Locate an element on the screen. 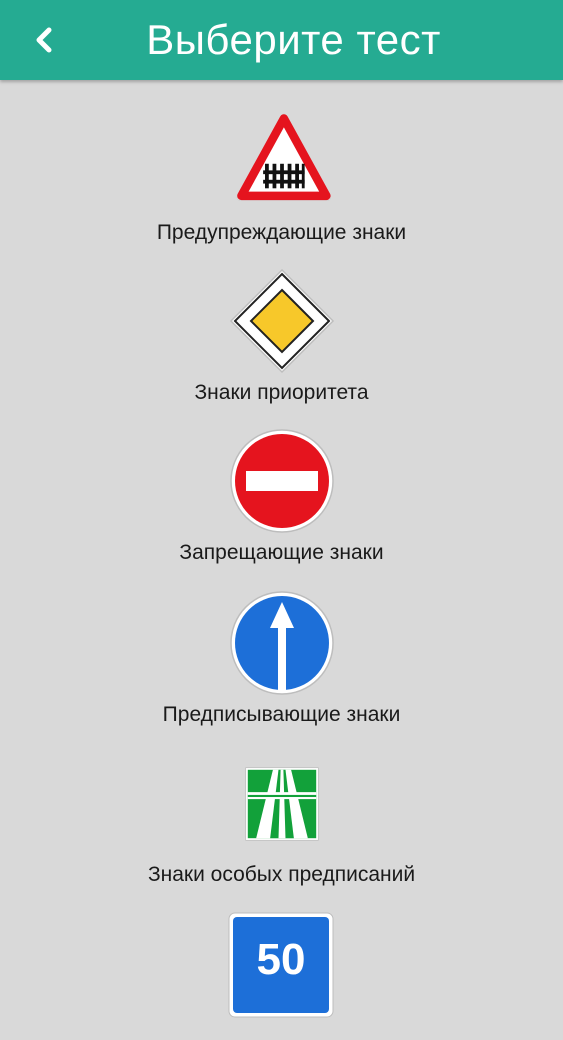 This screenshot has width=563, height=1040. page-title: Выберите тест is located at coordinates (293, 39).